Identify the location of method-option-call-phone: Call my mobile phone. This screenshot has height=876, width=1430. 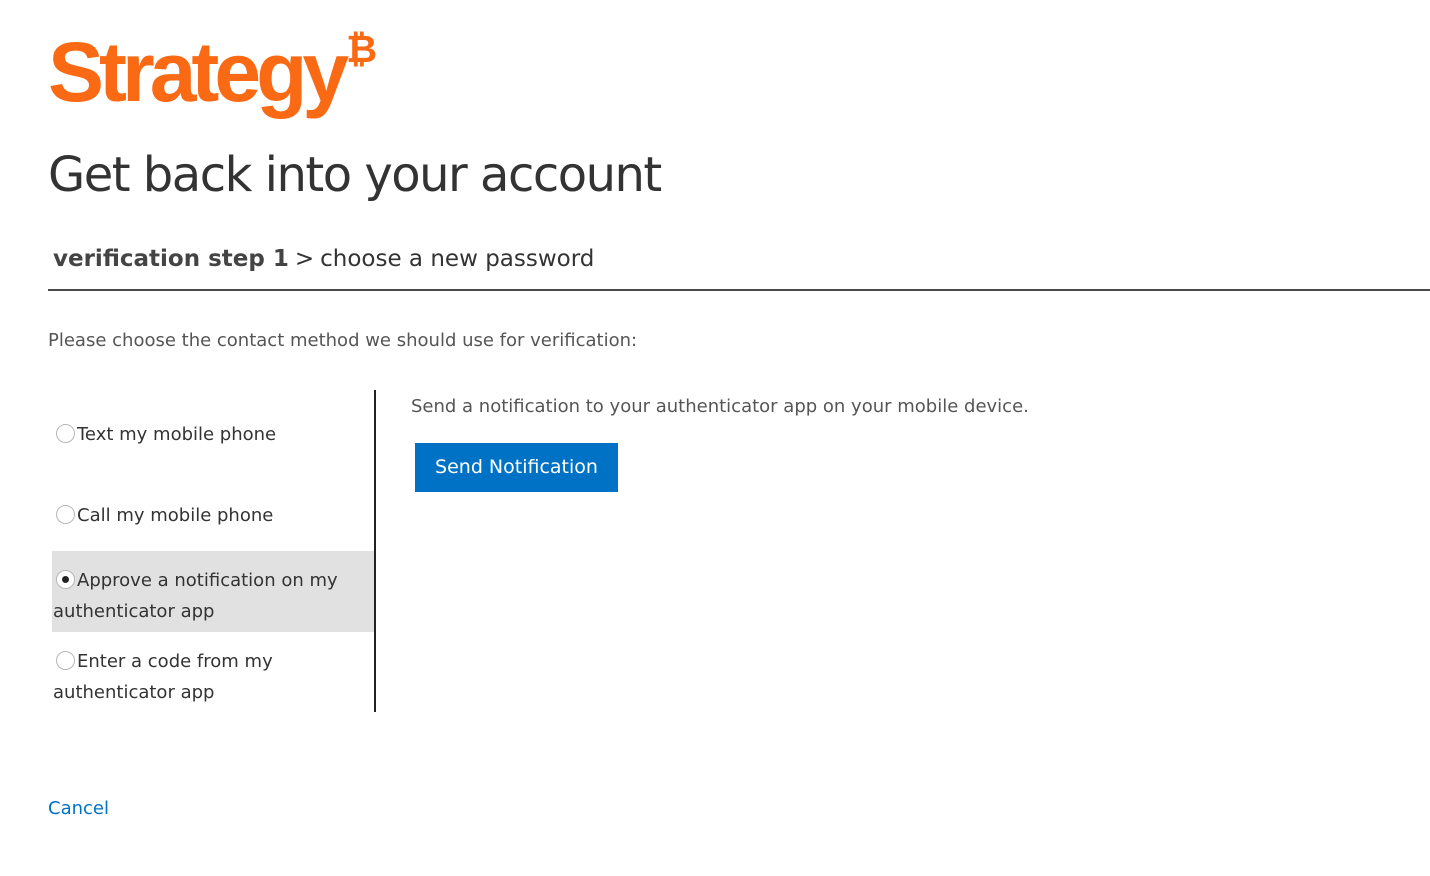
(213, 516).